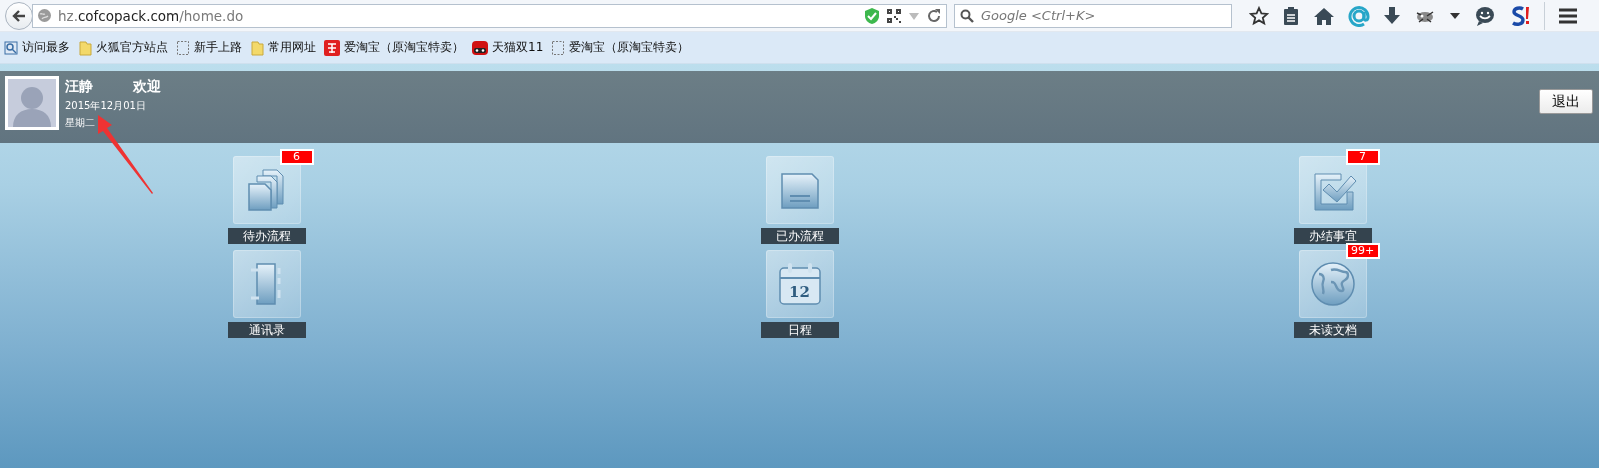 Image resolution: width=1599 pixels, height=468 pixels. I want to click on count-badge: 7, so click(1362, 157).